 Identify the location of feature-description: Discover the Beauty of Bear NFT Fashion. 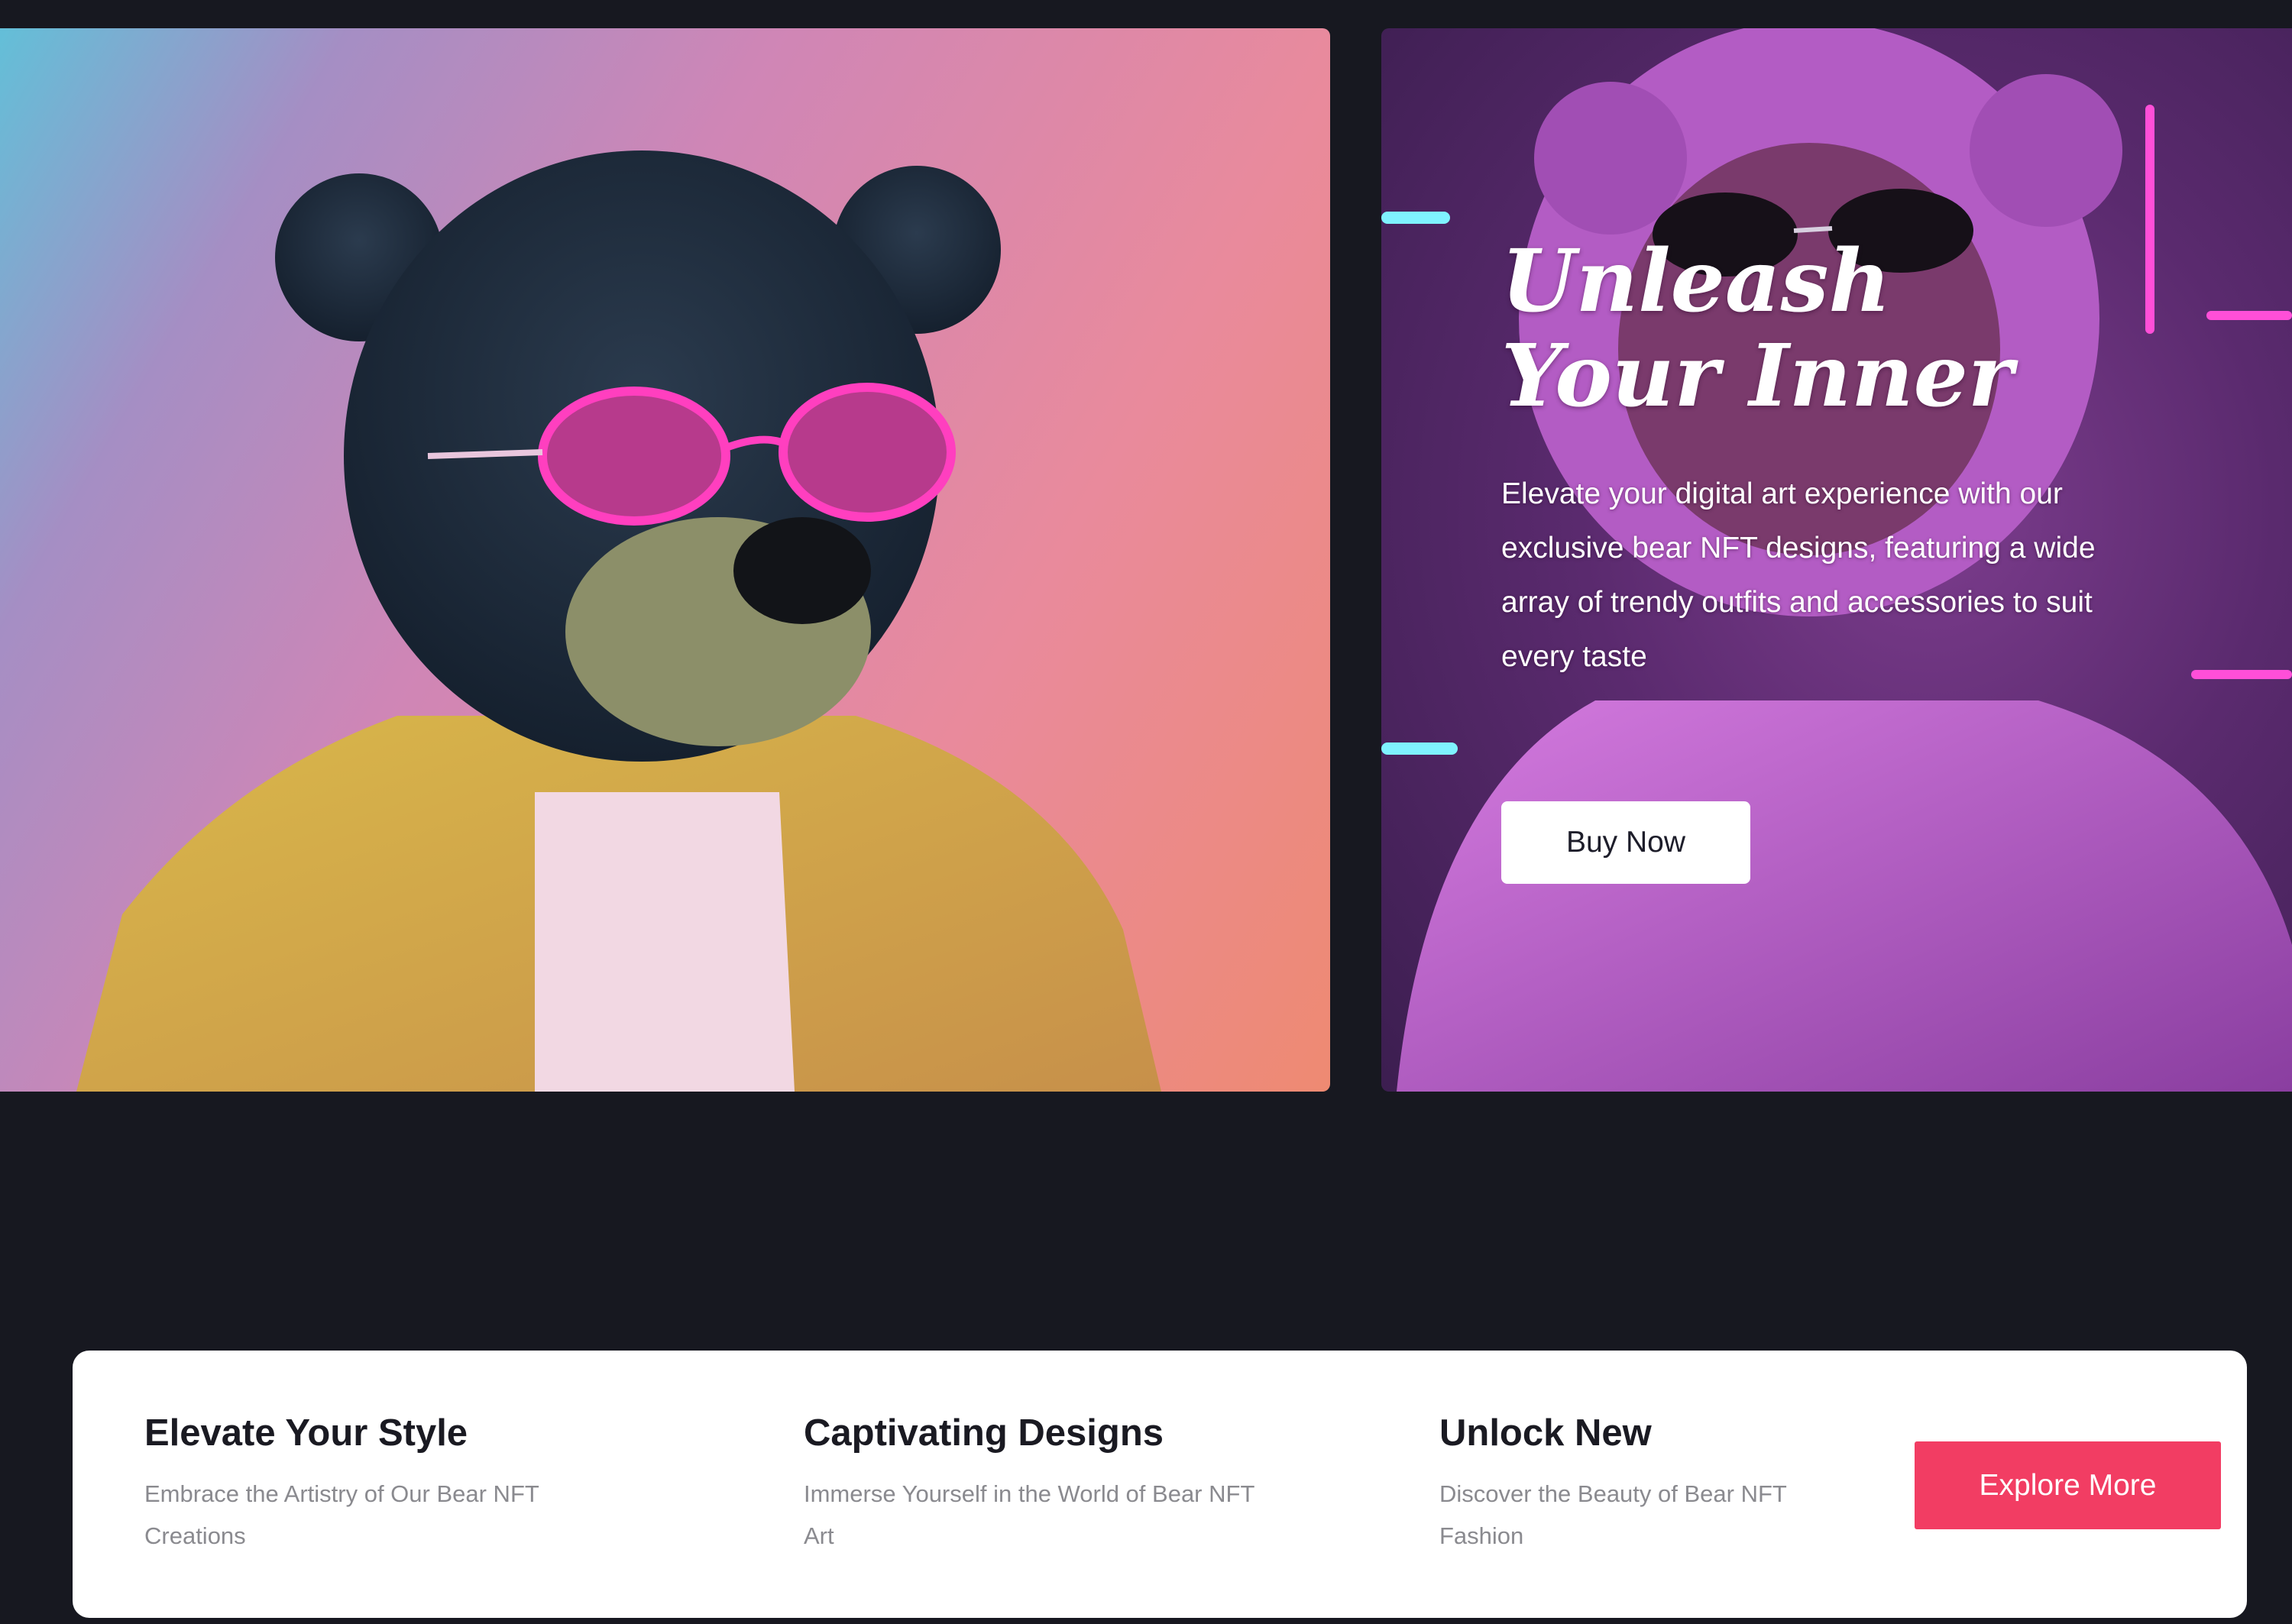
(1613, 1514).